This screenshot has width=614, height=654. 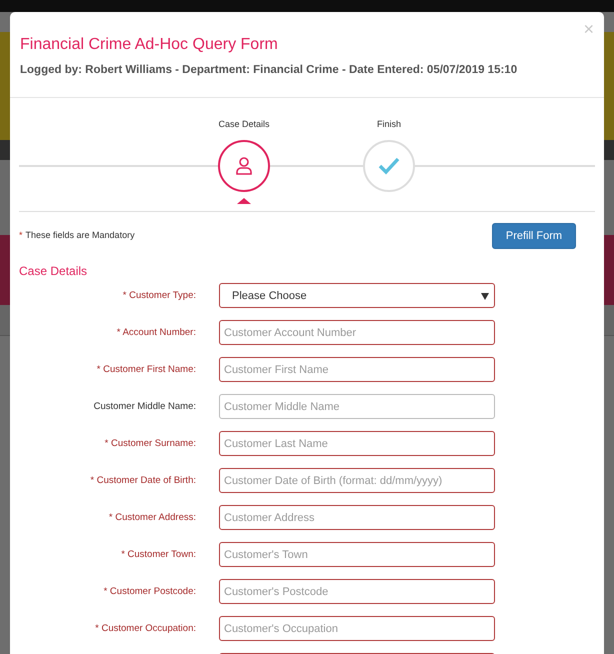 What do you see at coordinates (357, 295) in the screenshot?
I see `dropdown: Please Choose` at bounding box center [357, 295].